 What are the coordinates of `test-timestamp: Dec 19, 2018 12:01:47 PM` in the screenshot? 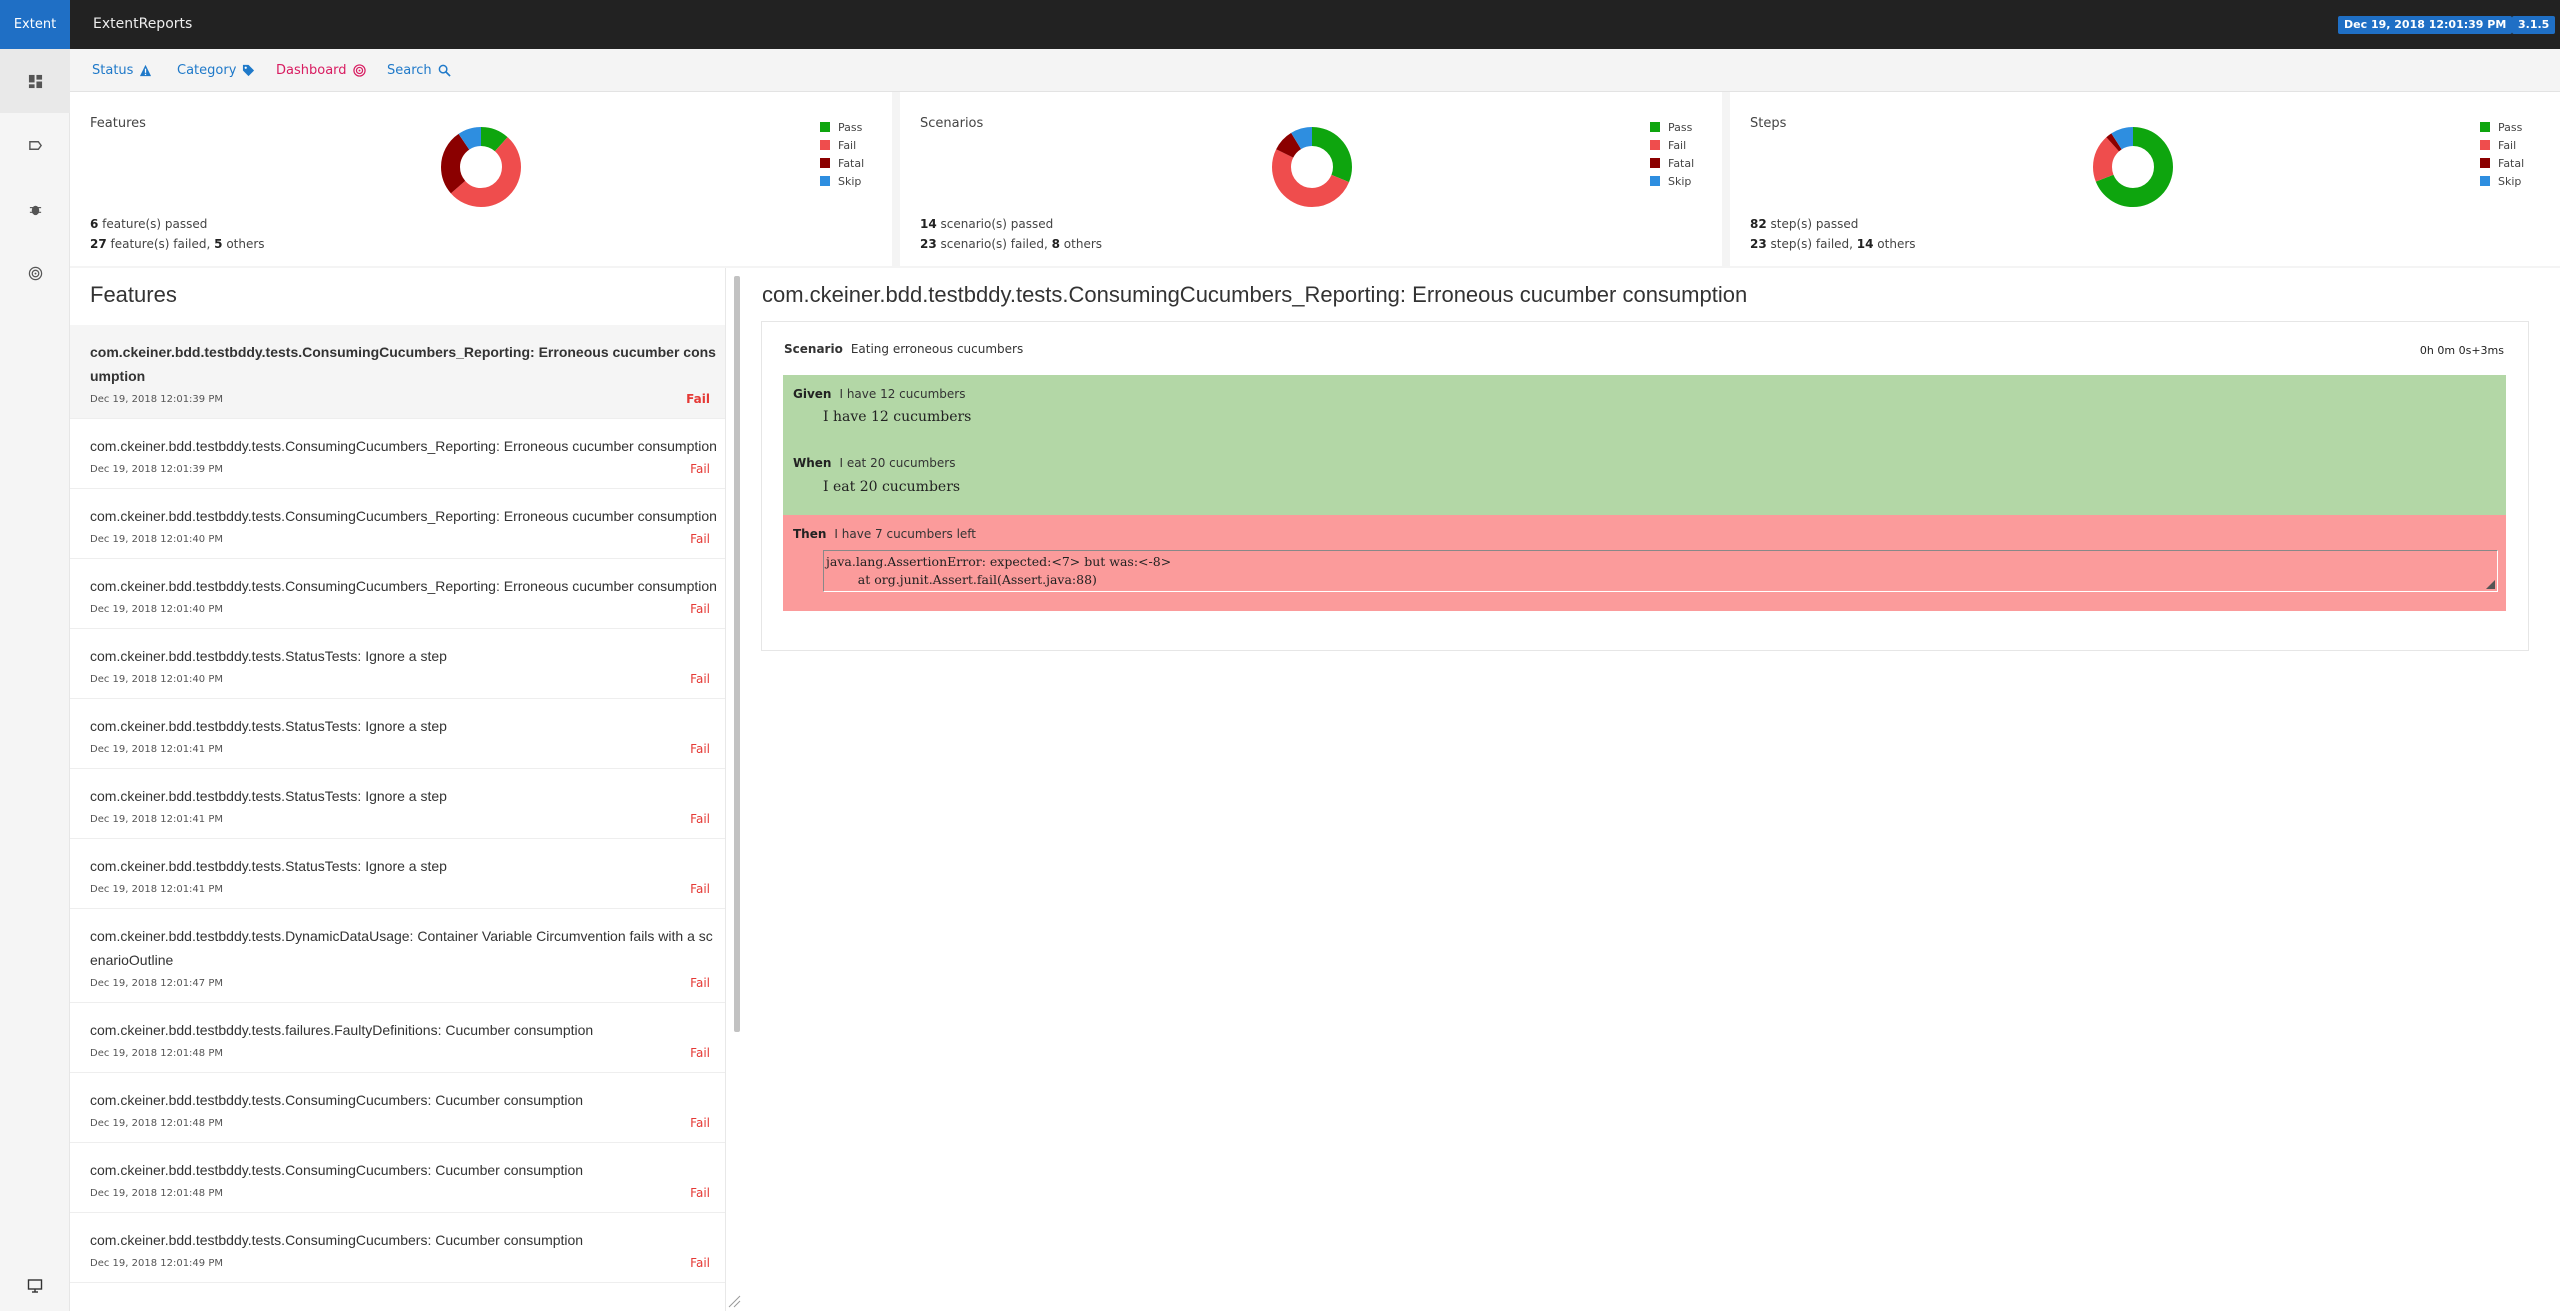 It's located at (156, 983).